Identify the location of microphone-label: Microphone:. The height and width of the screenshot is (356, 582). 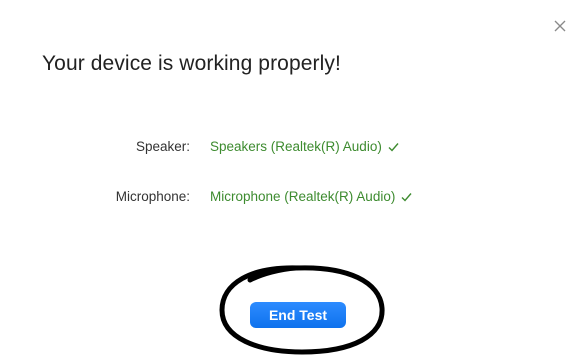
(152, 196).